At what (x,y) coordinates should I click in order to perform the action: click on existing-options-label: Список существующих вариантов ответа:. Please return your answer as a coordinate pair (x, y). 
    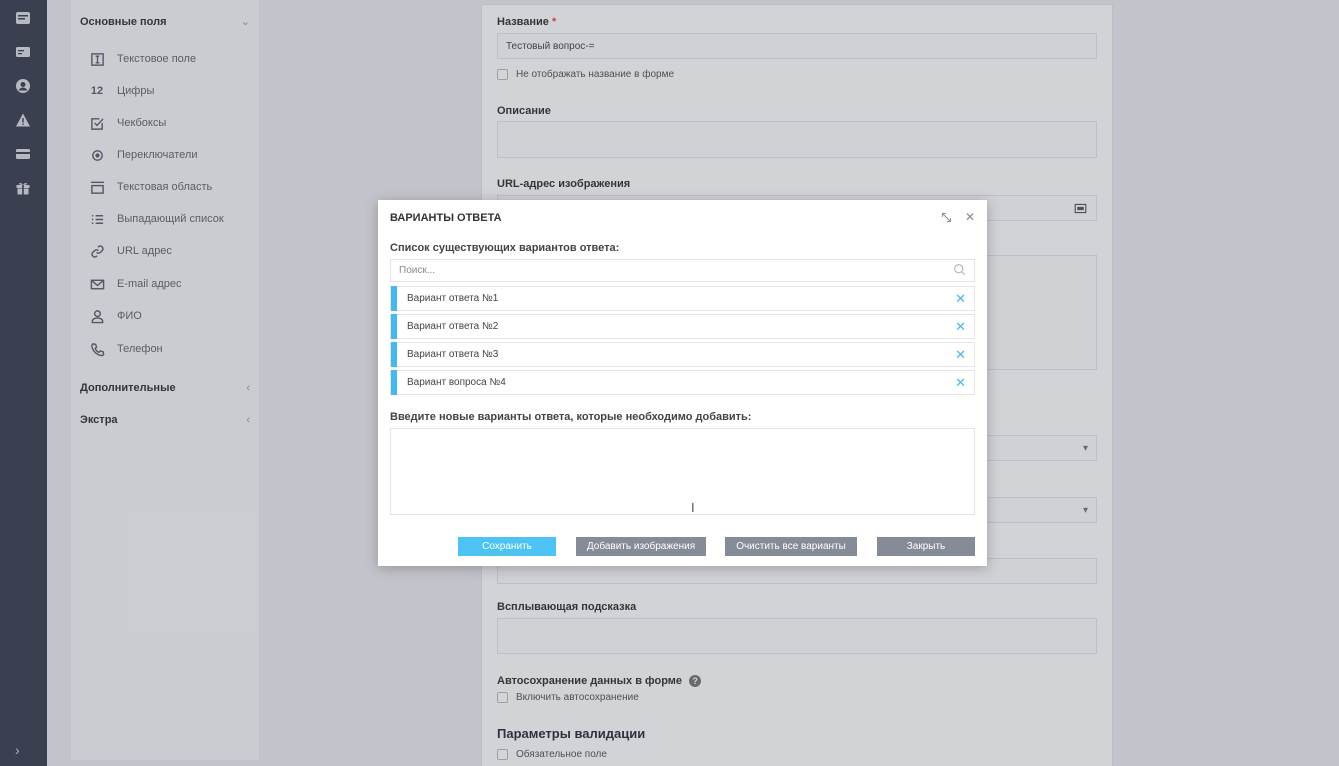
    Looking at the image, I should click on (505, 248).